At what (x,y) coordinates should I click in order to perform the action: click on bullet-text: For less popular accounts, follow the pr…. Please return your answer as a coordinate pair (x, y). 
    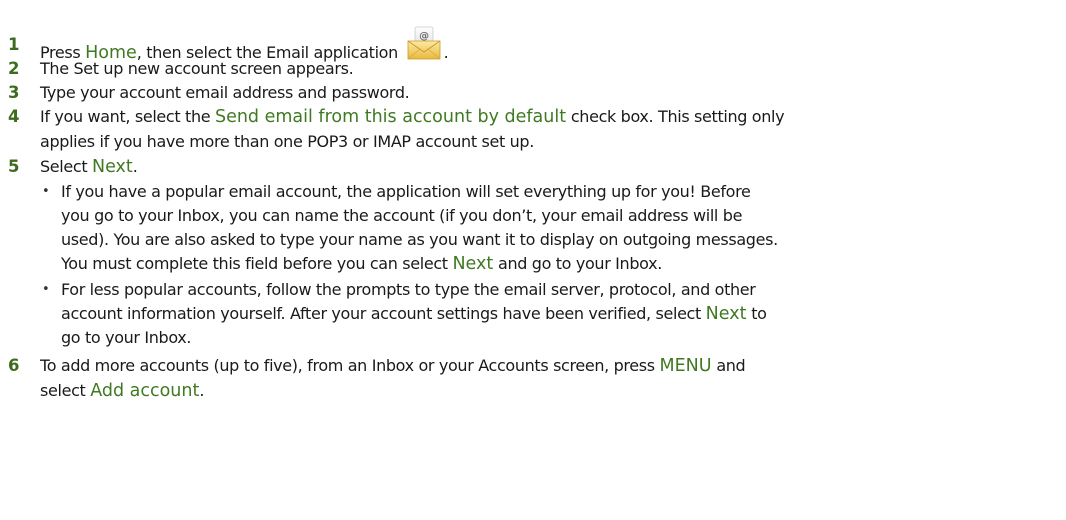
    Looking at the image, I should click on (414, 313).